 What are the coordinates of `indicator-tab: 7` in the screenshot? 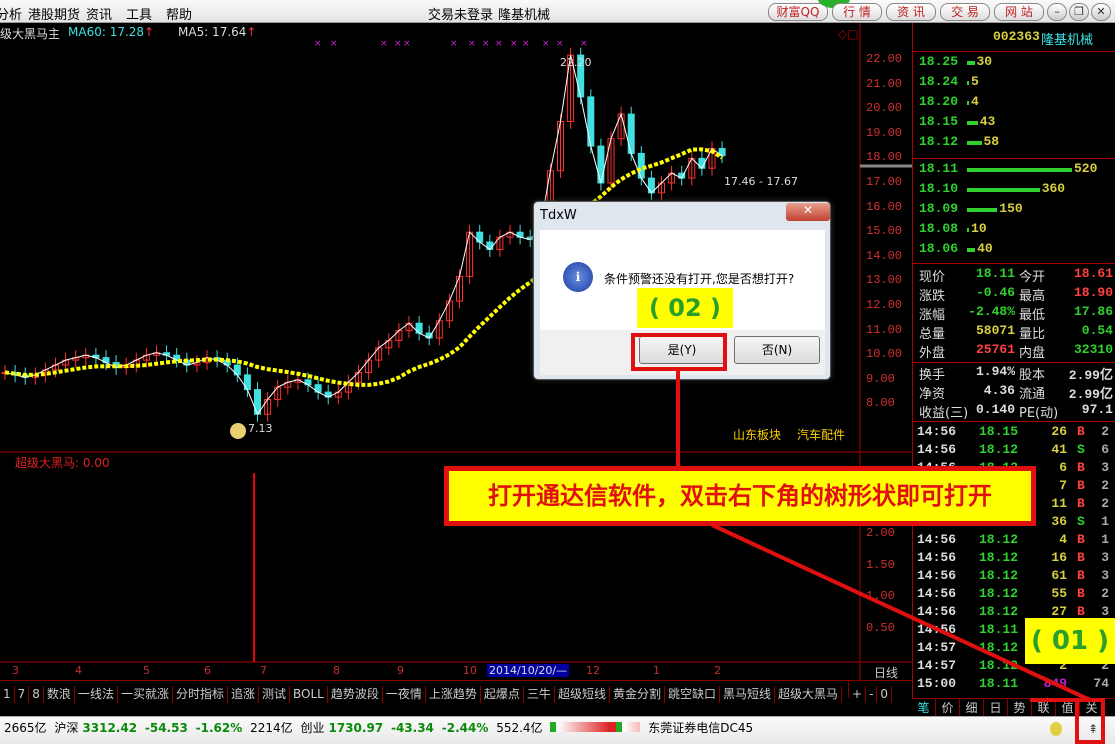 It's located at (22, 694).